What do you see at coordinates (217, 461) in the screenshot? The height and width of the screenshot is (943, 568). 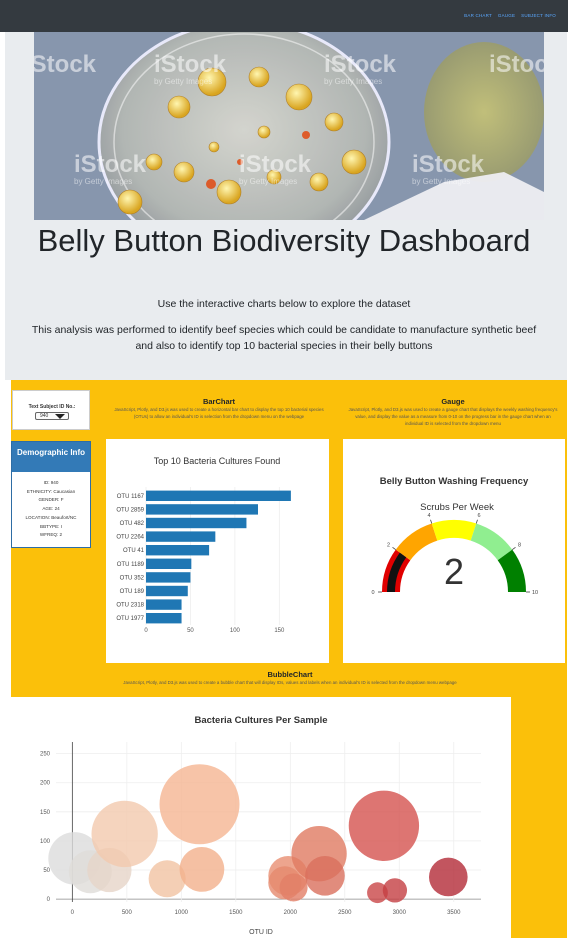 I see `bar-chart-title: Top 10 Bacteria Cultures Found` at bounding box center [217, 461].